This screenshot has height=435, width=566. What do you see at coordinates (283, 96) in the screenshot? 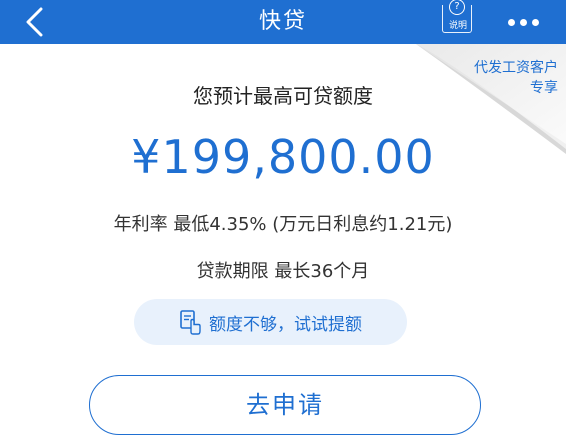
I see `limit-subtitle: 您预计最高可贷额度` at bounding box center [283, 96].